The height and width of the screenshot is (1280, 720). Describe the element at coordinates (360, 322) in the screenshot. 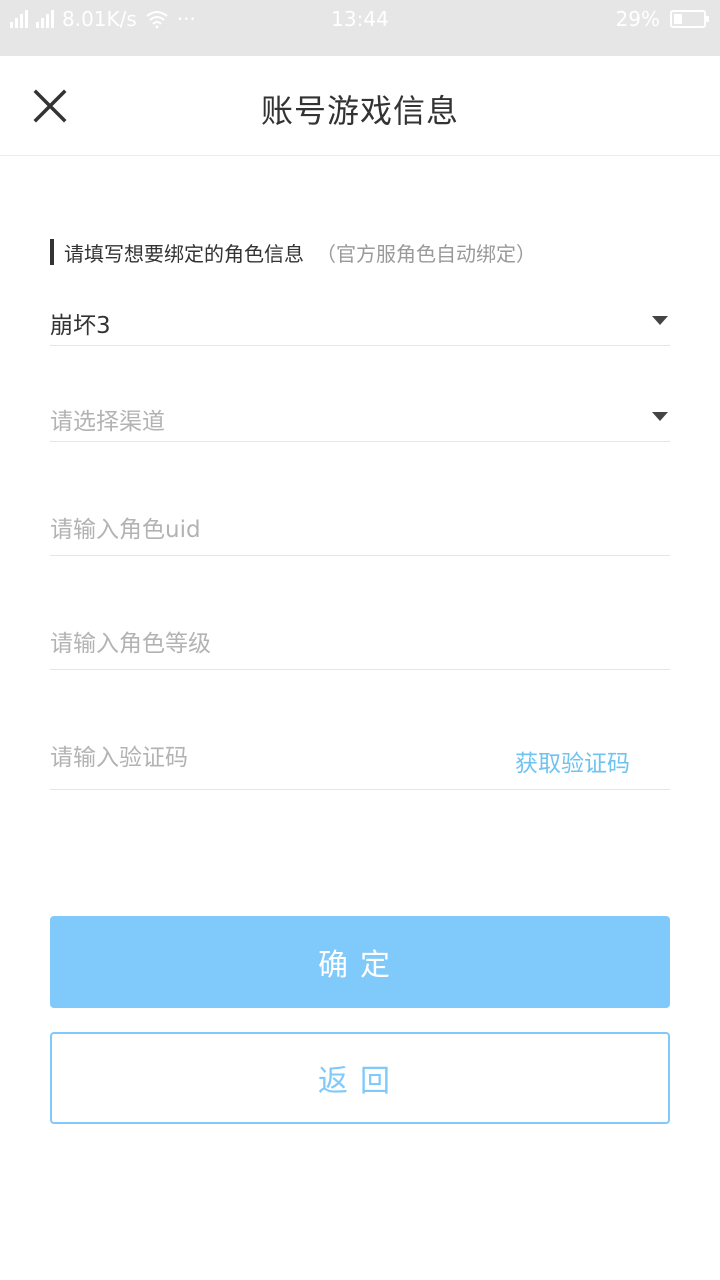

I see `game-select: 崩坏3` at that location.